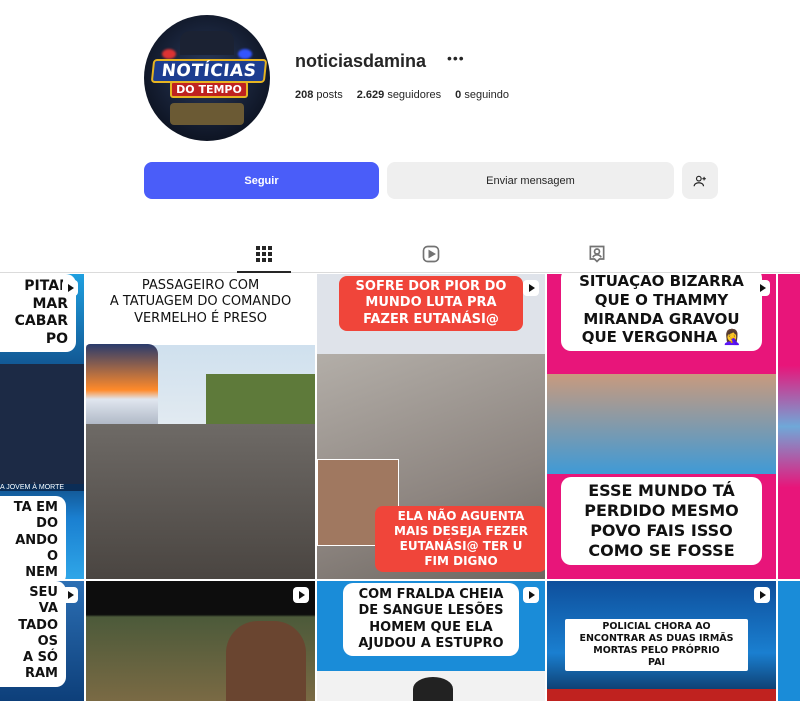 This screenshot has height=701, width=800. I want to click on following-stat: 0 seguindo, so click(482, 95).